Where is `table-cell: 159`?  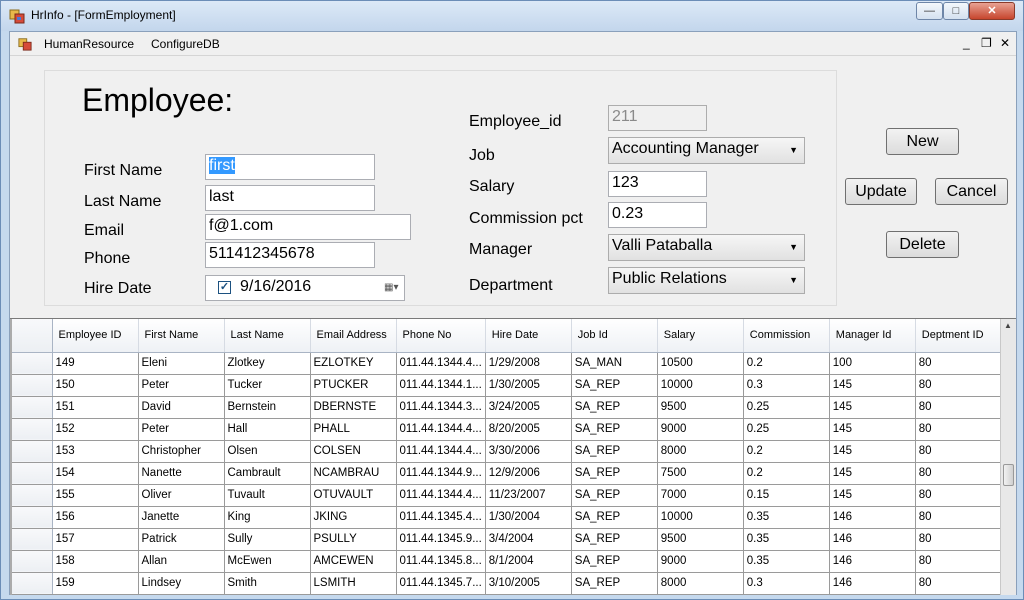
table-cell: 159 is located at coordinates (95, 583).